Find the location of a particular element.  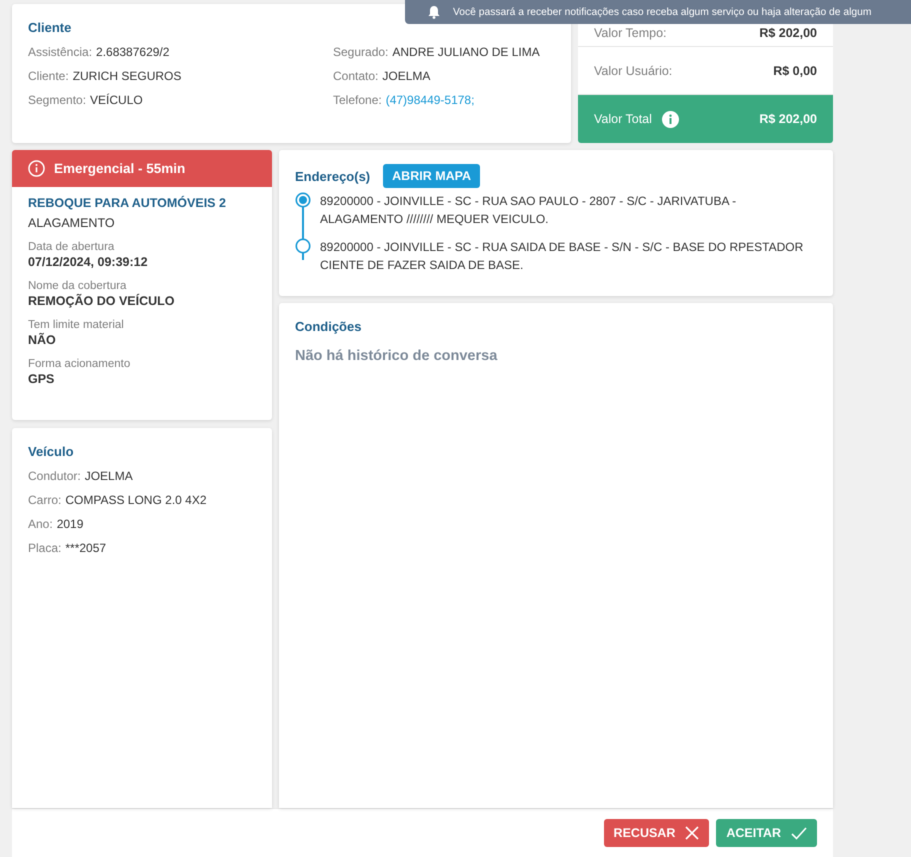

field-value: VEÍCULO is located at coordinates (116, 100).